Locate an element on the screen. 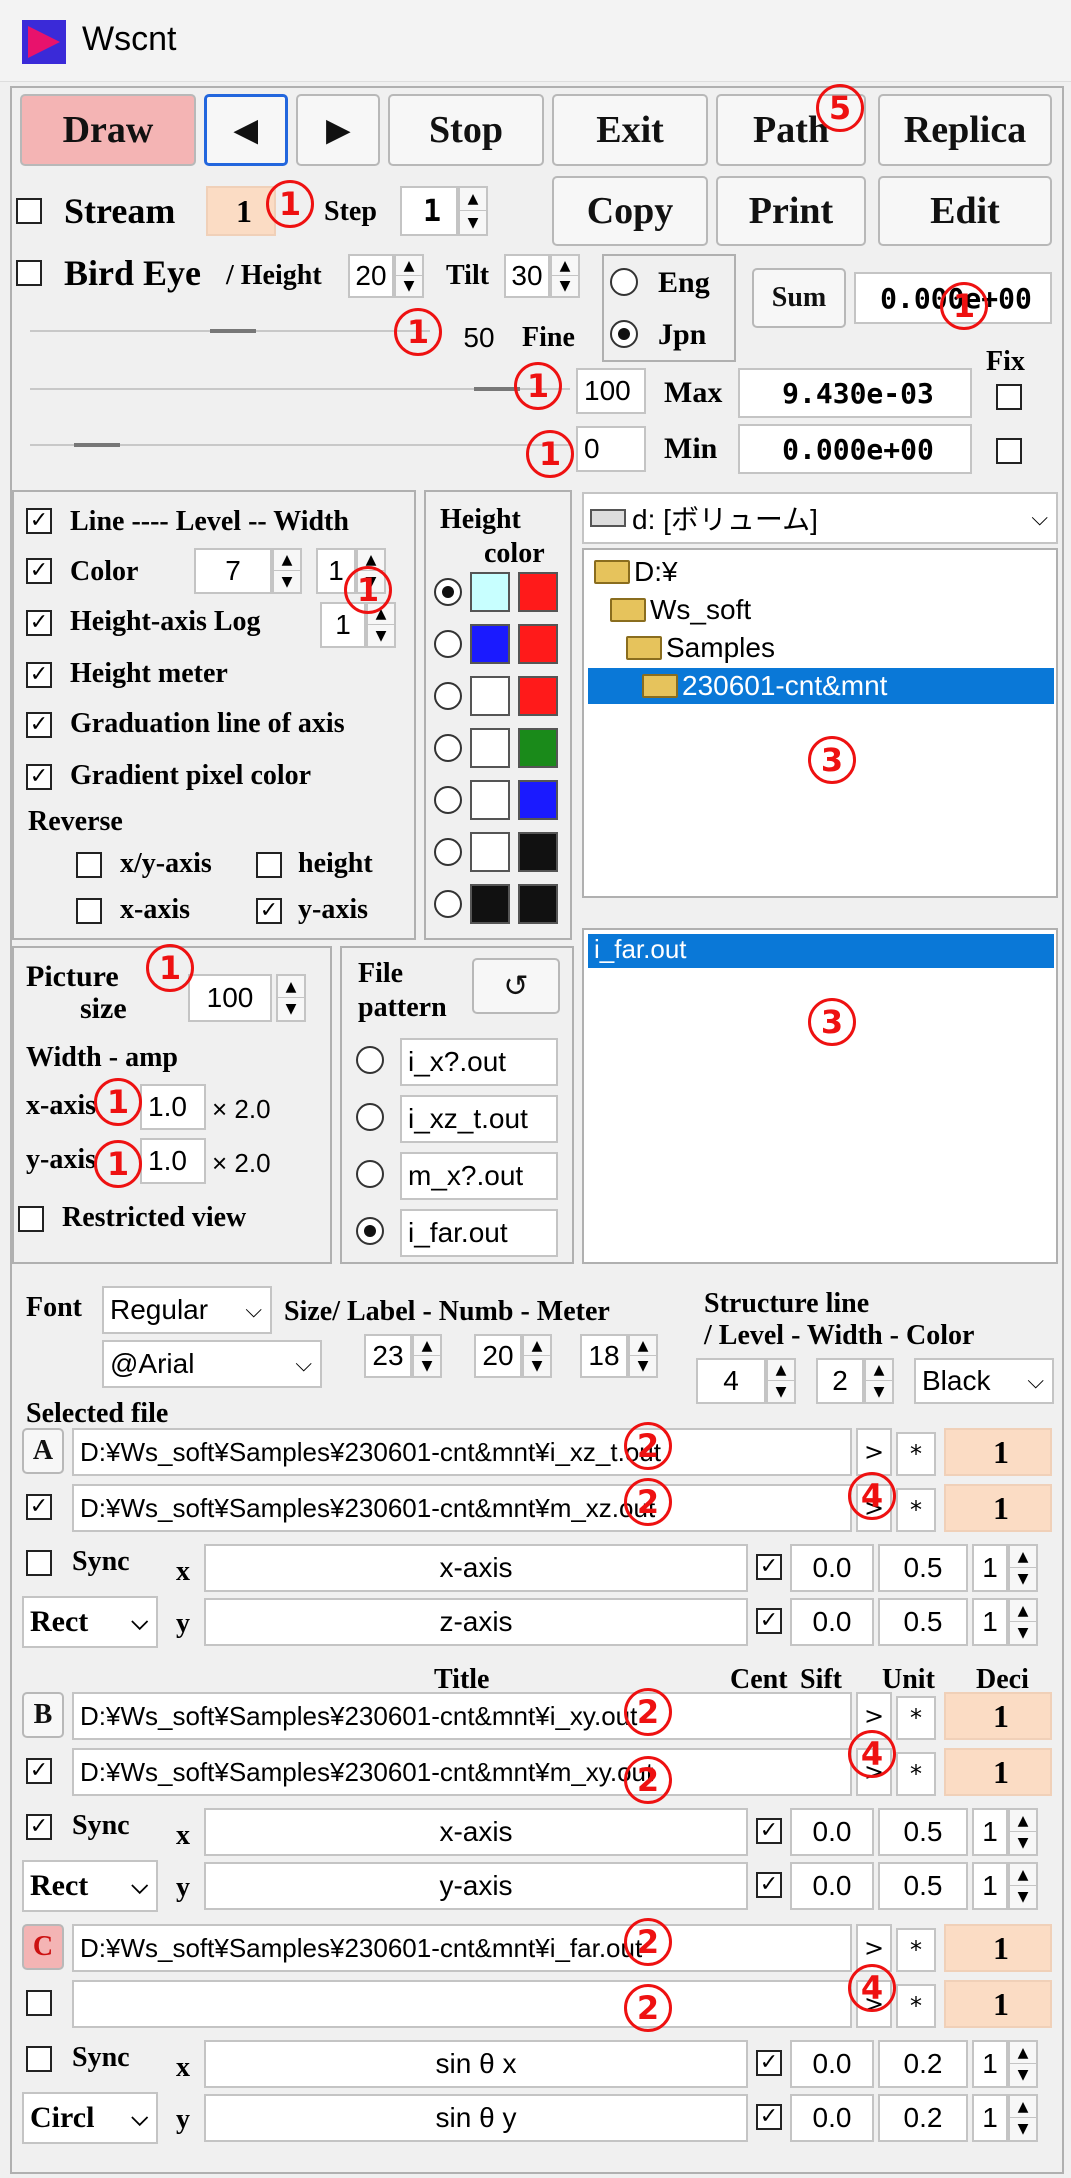 The width and height of the screenshot is (1071, 2178). file-pattern-input: i_x?.out is located at coordinates (479, 1062).